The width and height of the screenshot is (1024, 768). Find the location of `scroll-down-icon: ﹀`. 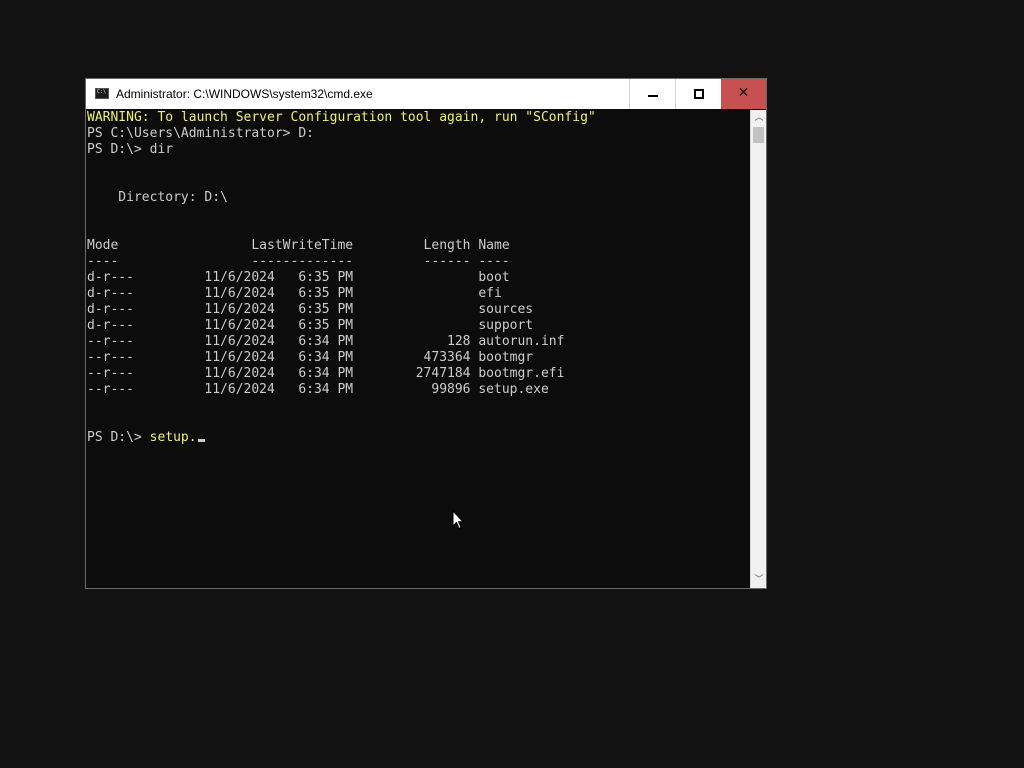

scroll-down-icon: ﹀ is located at coordinates (759, 580).